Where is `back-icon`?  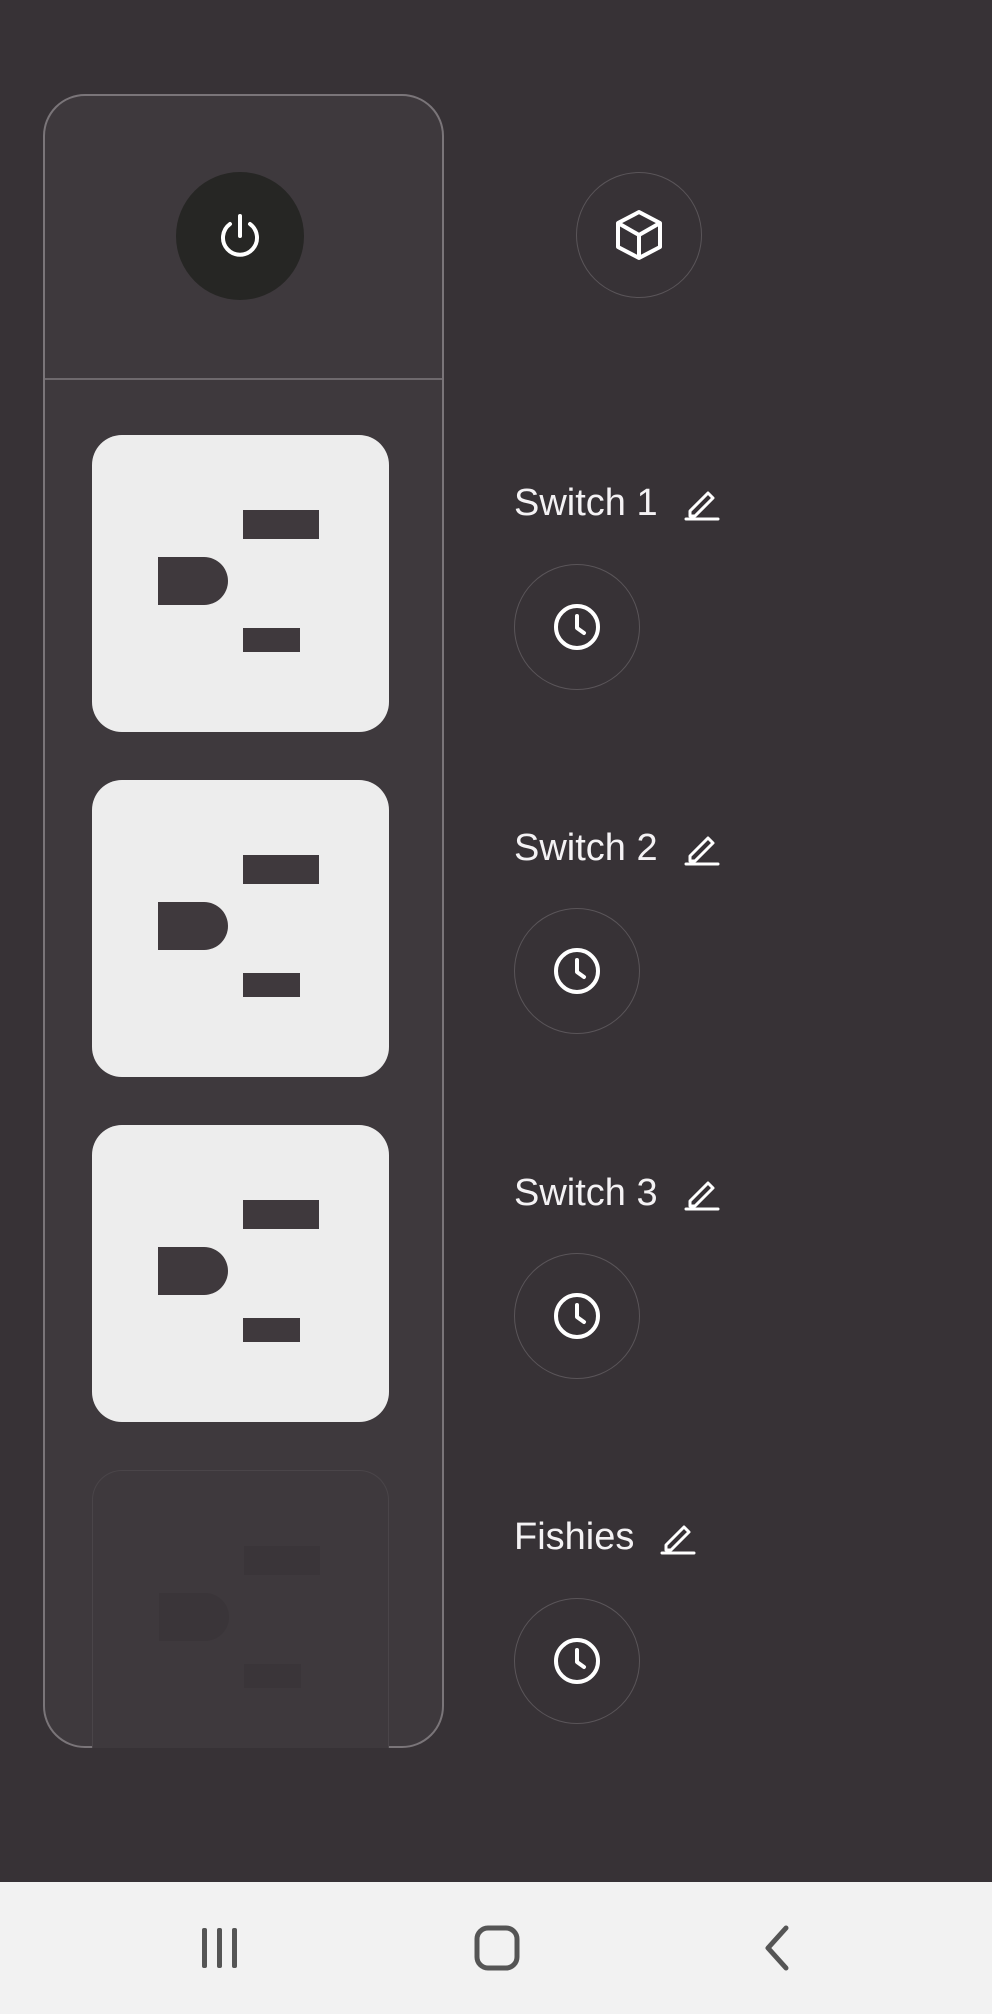
back-icon is located at coordinates (777, 1948).